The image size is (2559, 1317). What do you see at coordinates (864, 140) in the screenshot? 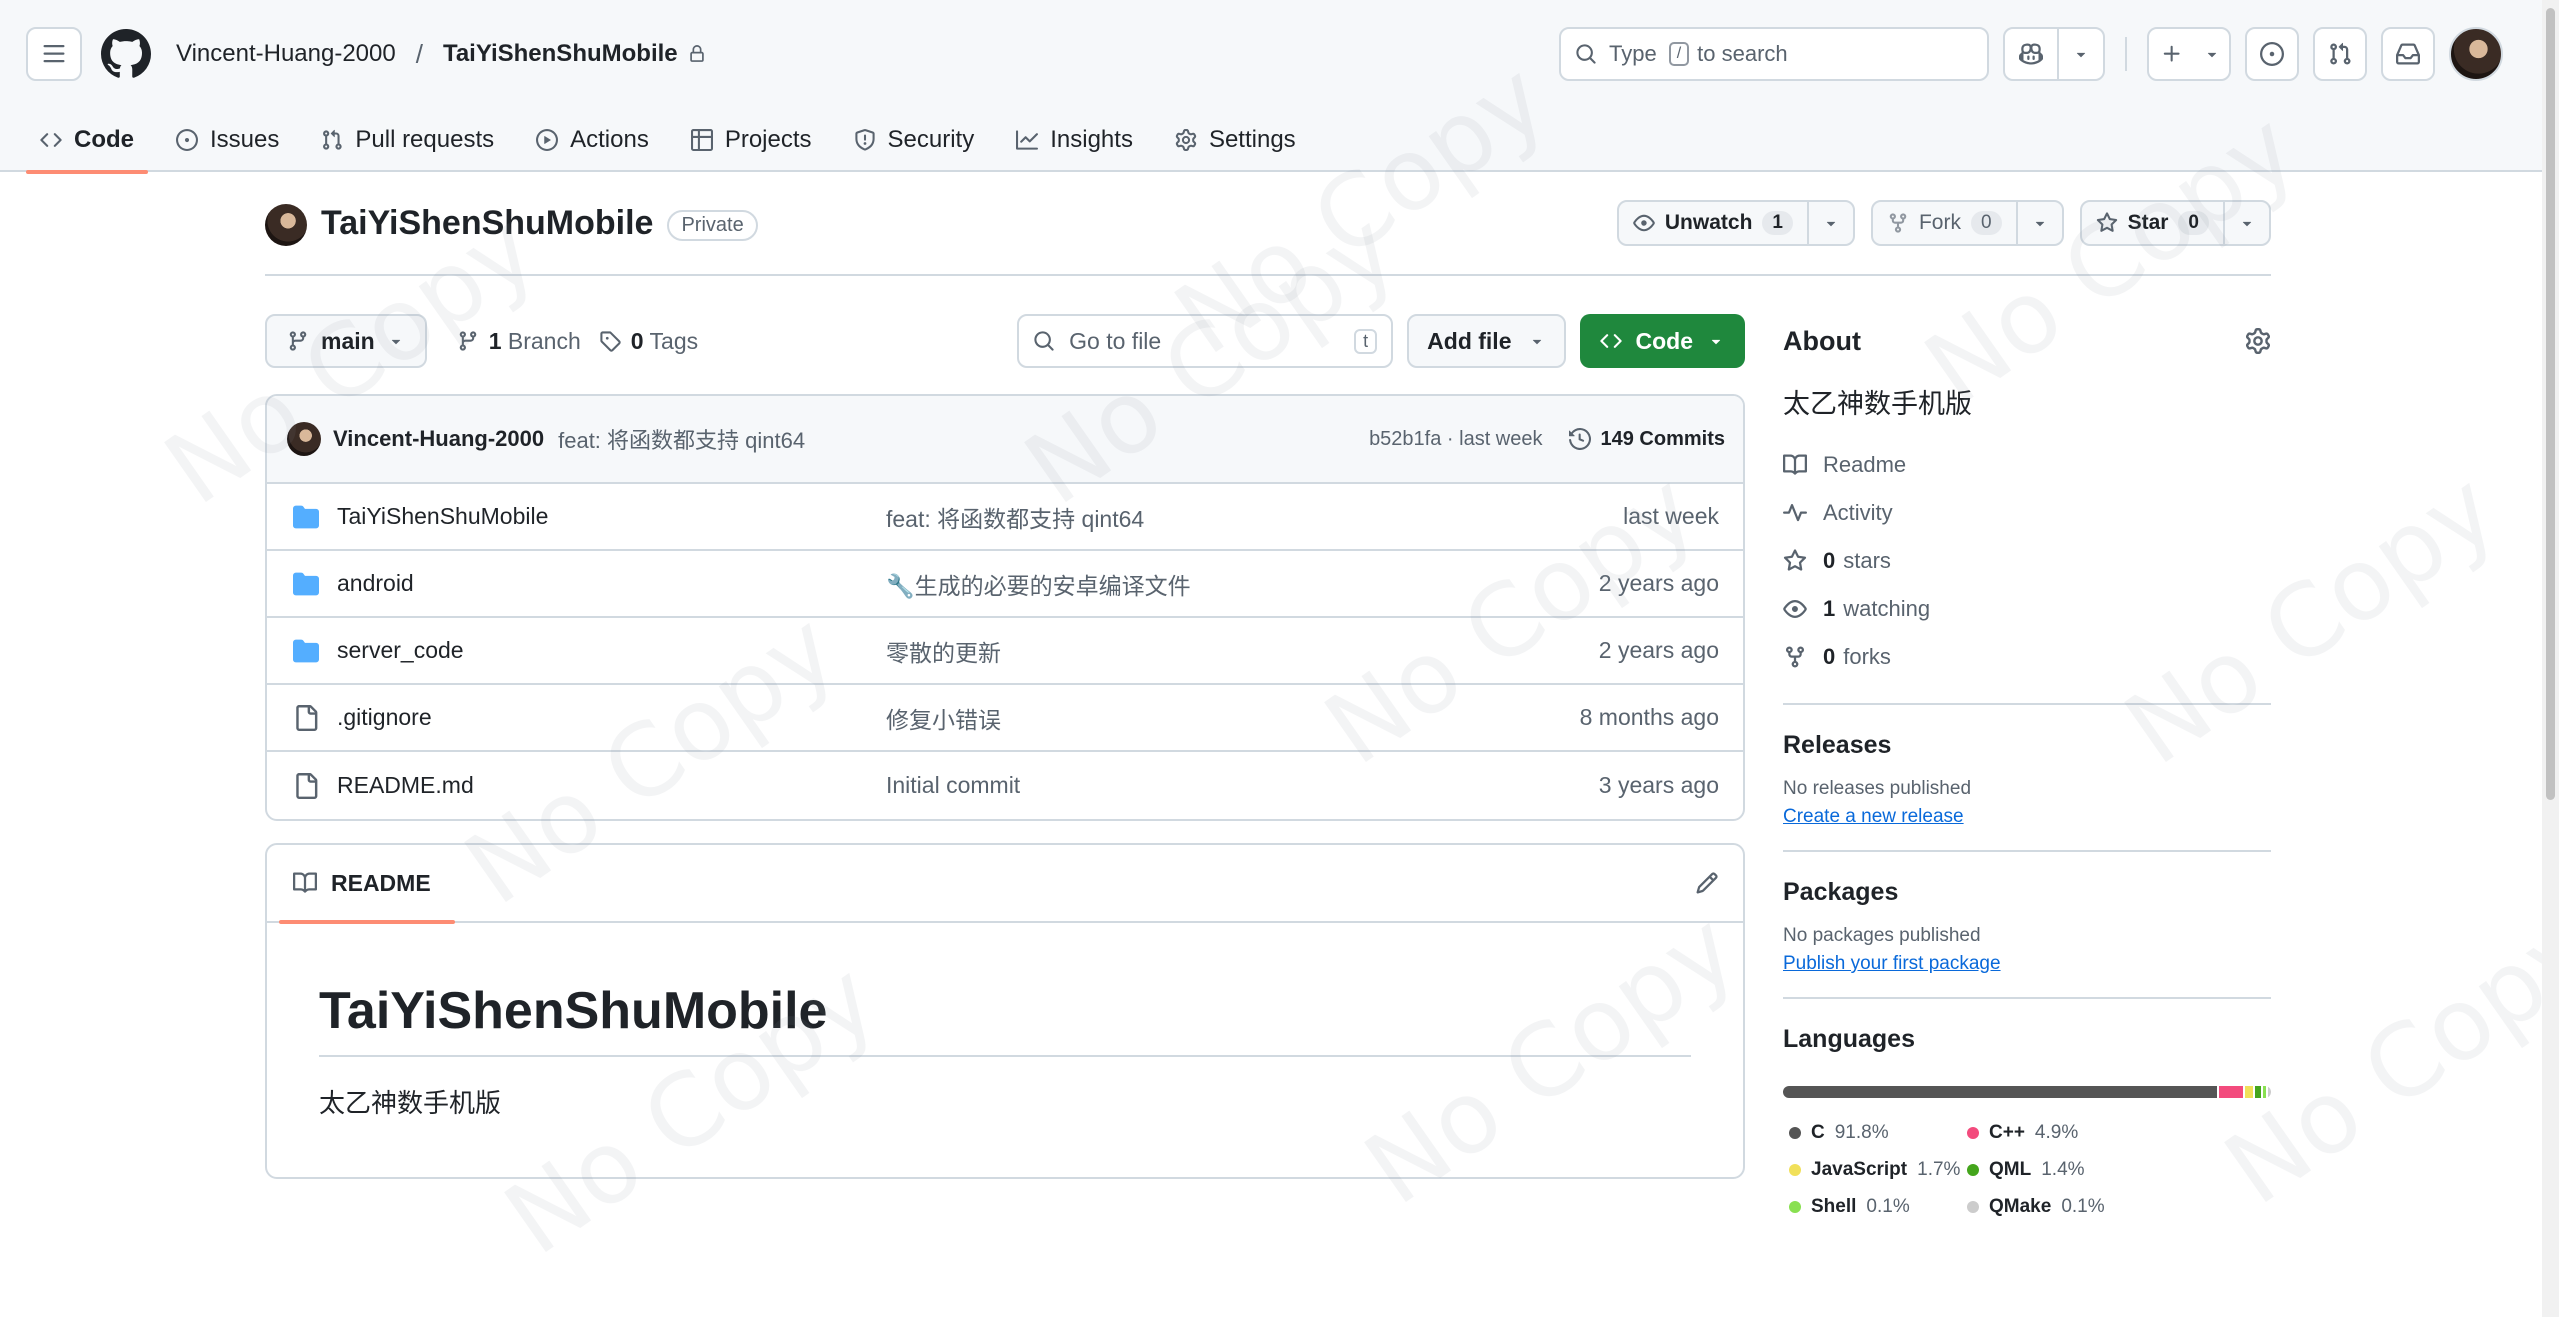
I see `shield-icon` at bounding box center [864, 140].